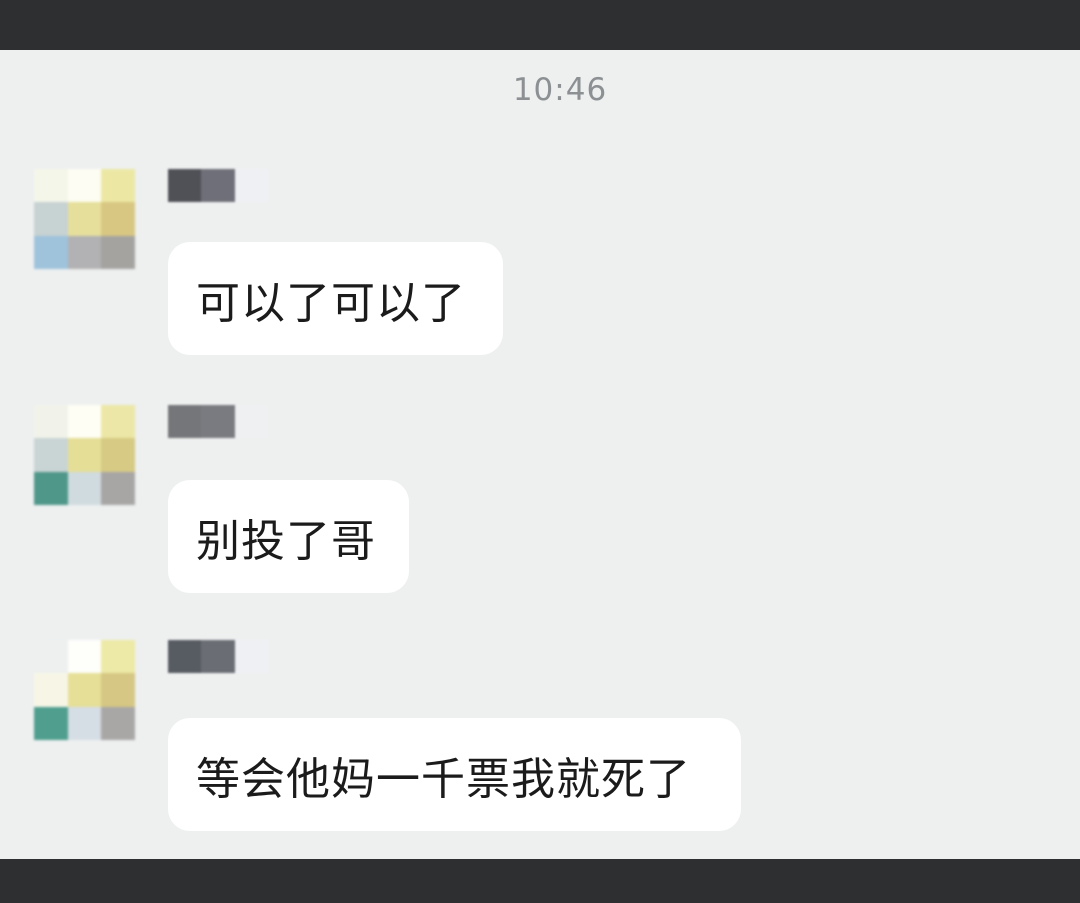 The width and height of the screenshot is (1080, 903). Describe the element at coordinates (560, 90) in the screenshot. I see `chat-timestamp: 10:46` at that location.